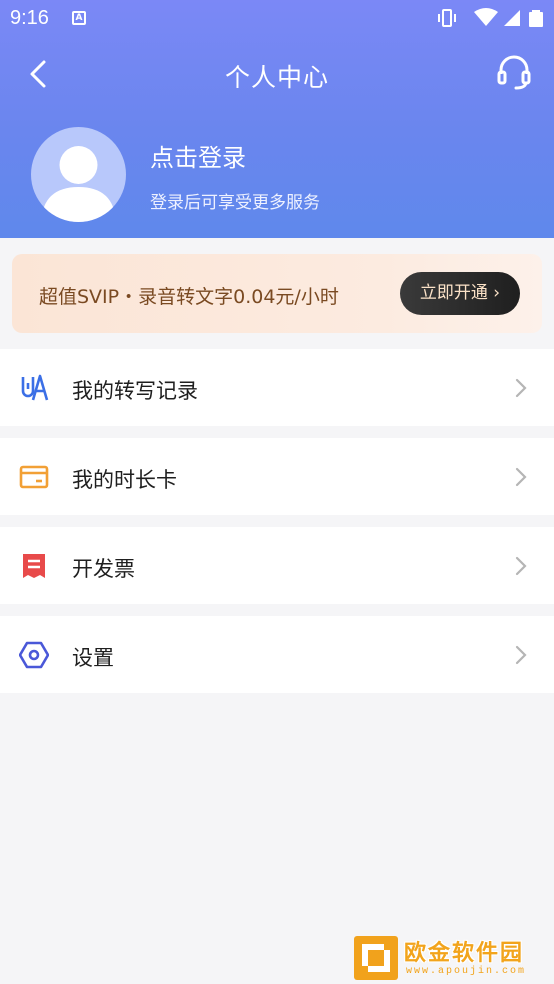  Describe the element at coordinates (277, 387) in the screenshot. I see `menu-item-transcripts: 我的转写记录` at that location.